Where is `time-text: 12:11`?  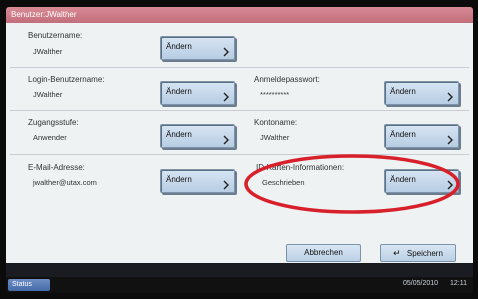
time-text: 12:11 is located at coordinates (458, 283).